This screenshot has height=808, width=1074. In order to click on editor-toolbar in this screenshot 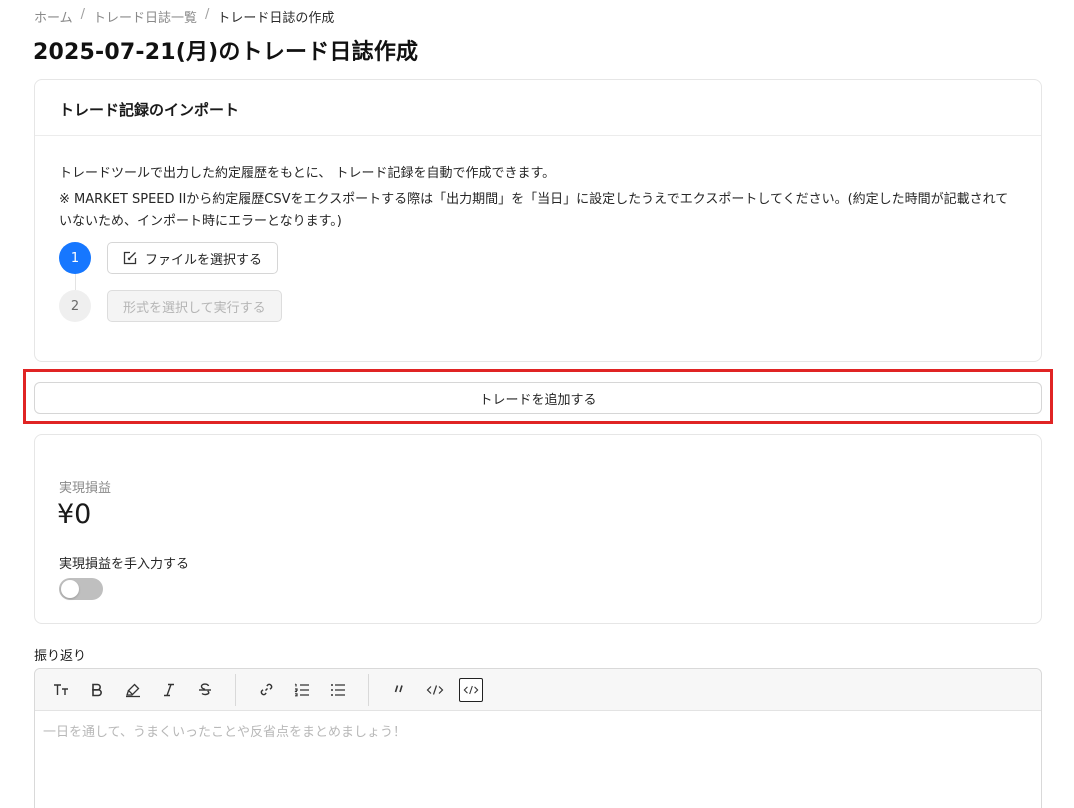, I will do `click(538, 690)`.